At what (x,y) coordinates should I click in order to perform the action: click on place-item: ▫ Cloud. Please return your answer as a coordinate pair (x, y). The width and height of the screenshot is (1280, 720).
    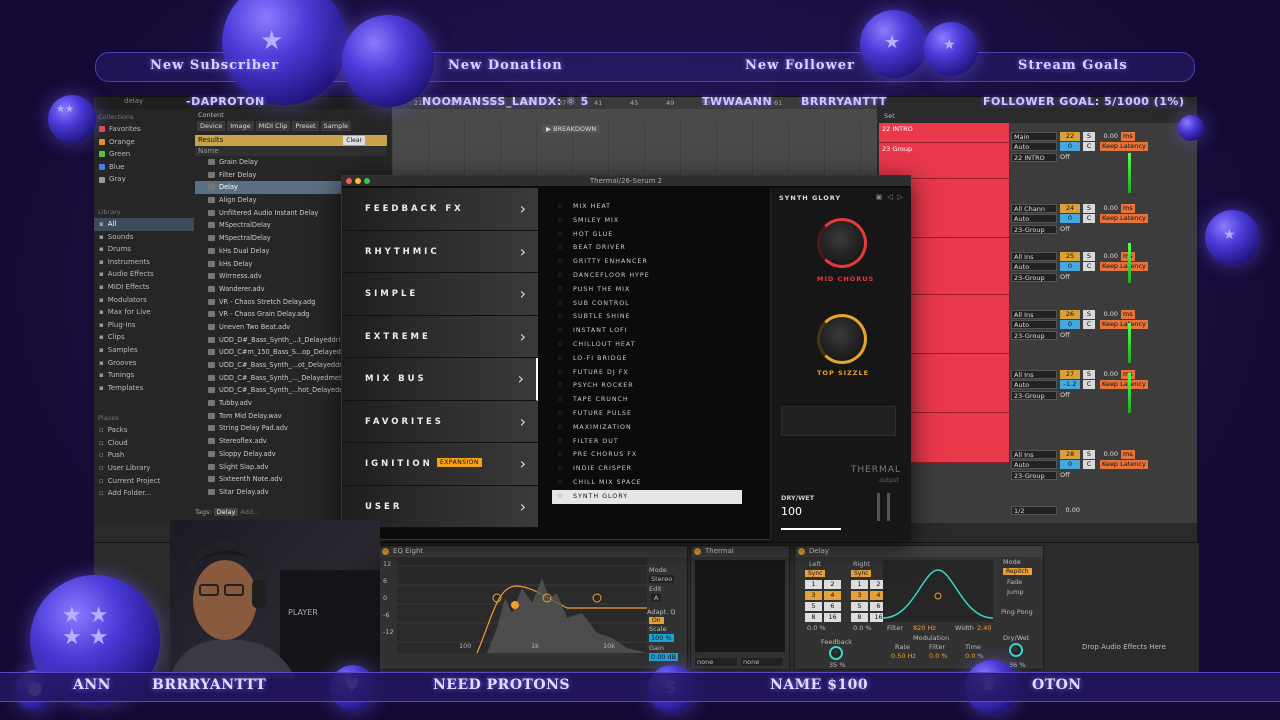
    Looking at the image, I should click on (144, 443).